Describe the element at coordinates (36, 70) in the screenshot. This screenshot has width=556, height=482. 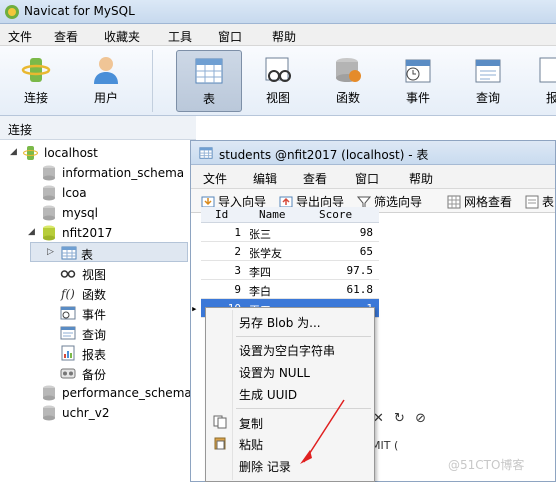
I see `connection-icon` at that location.